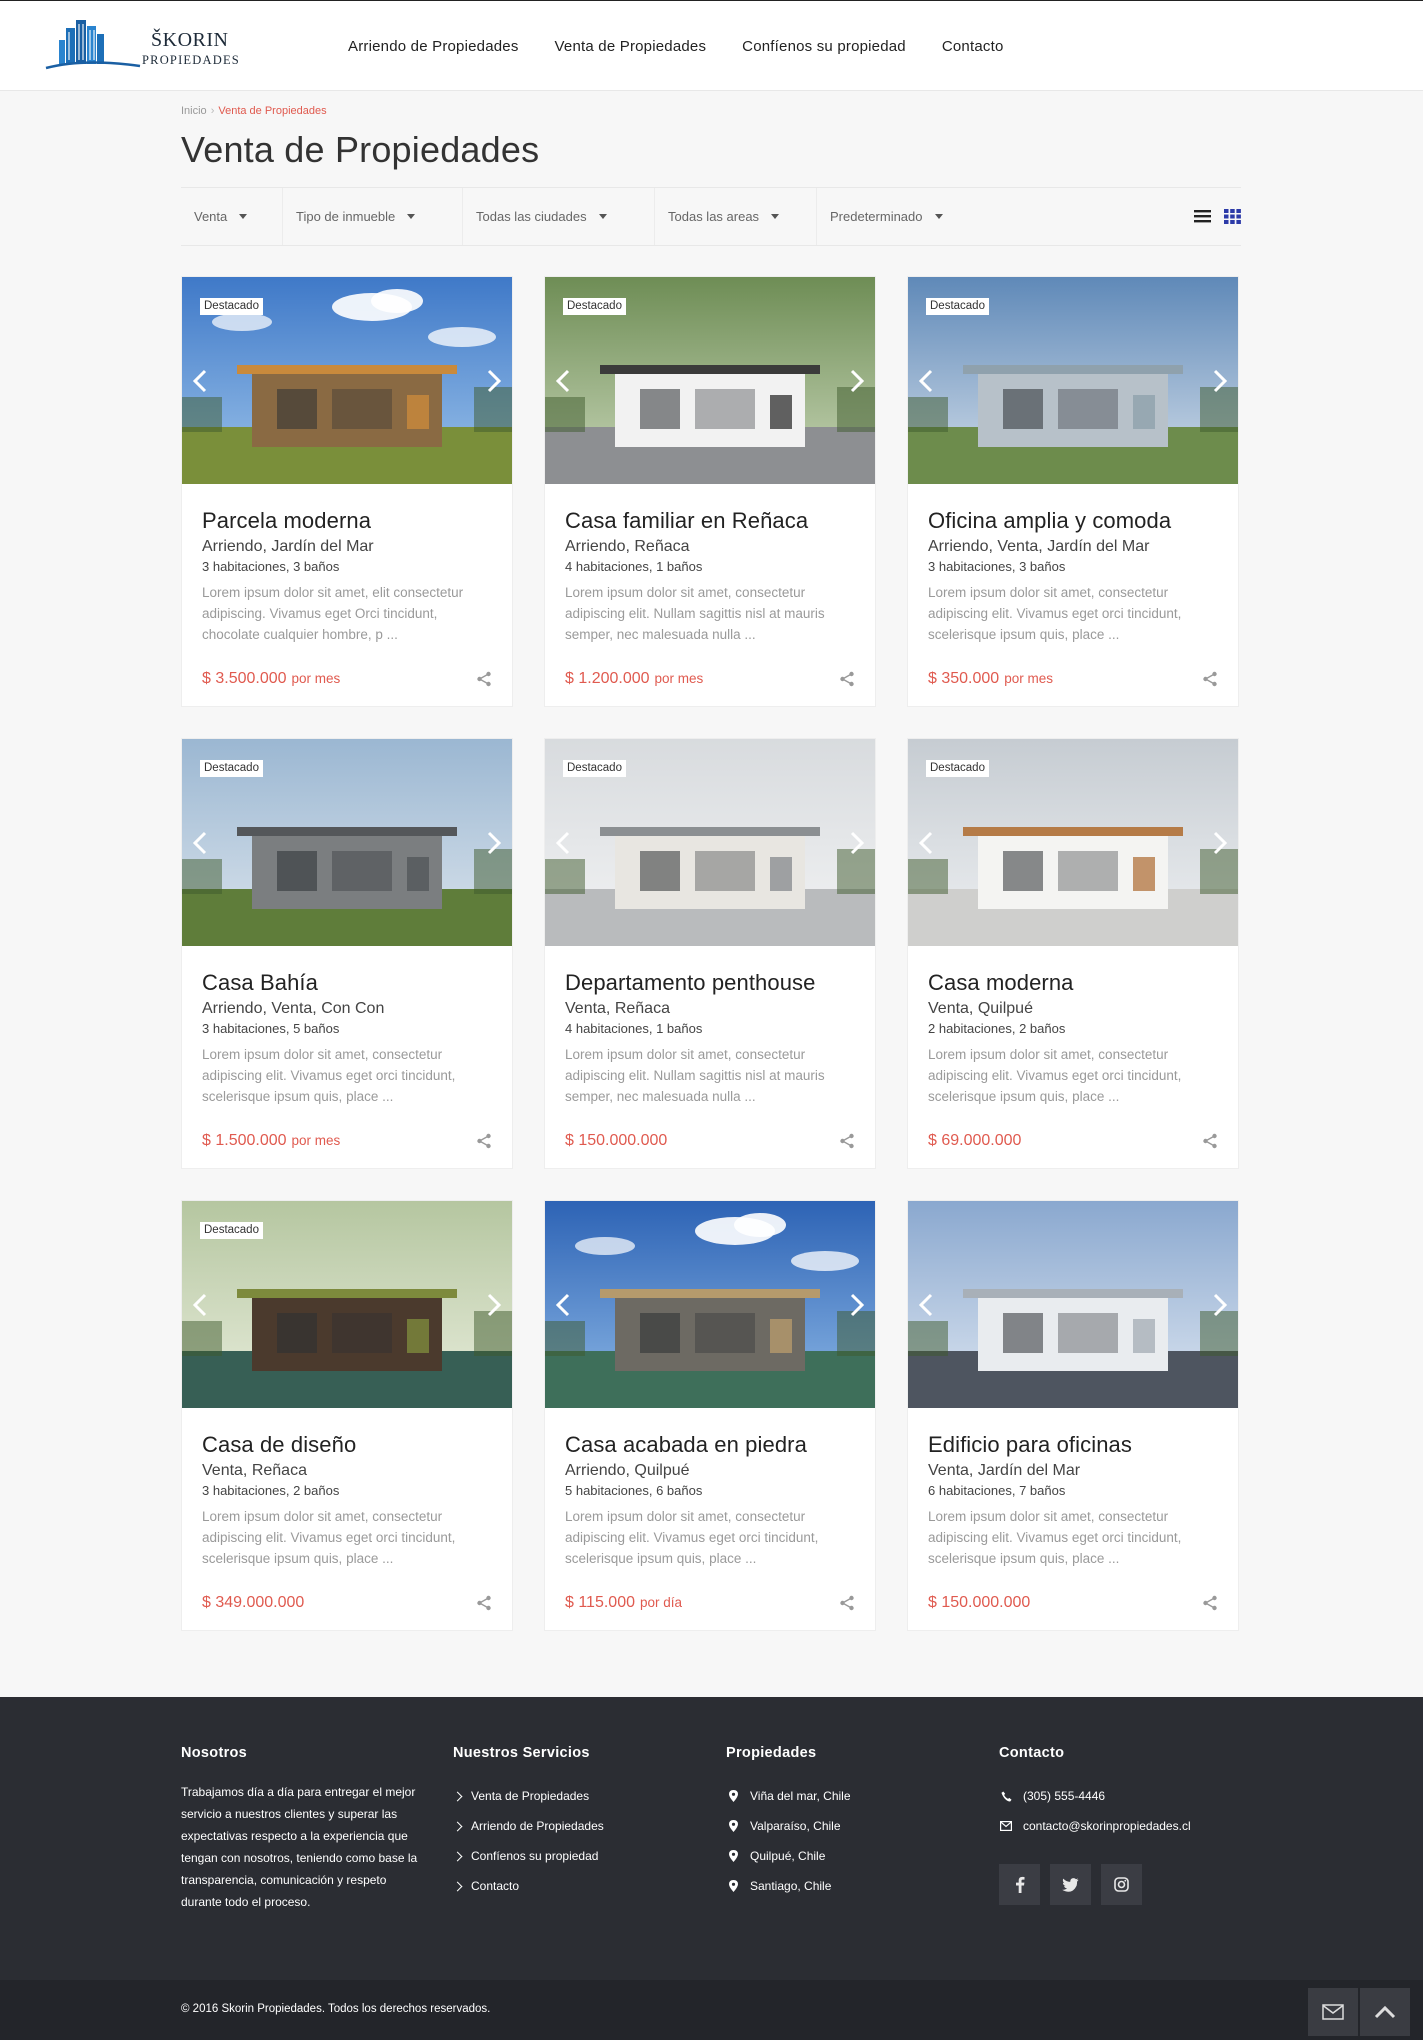  What do you see at coordinates (528, 1796) in the screenshot?
I see `footer-link-venta: Venta de Propiedades` at bounding box center [528, 1796].